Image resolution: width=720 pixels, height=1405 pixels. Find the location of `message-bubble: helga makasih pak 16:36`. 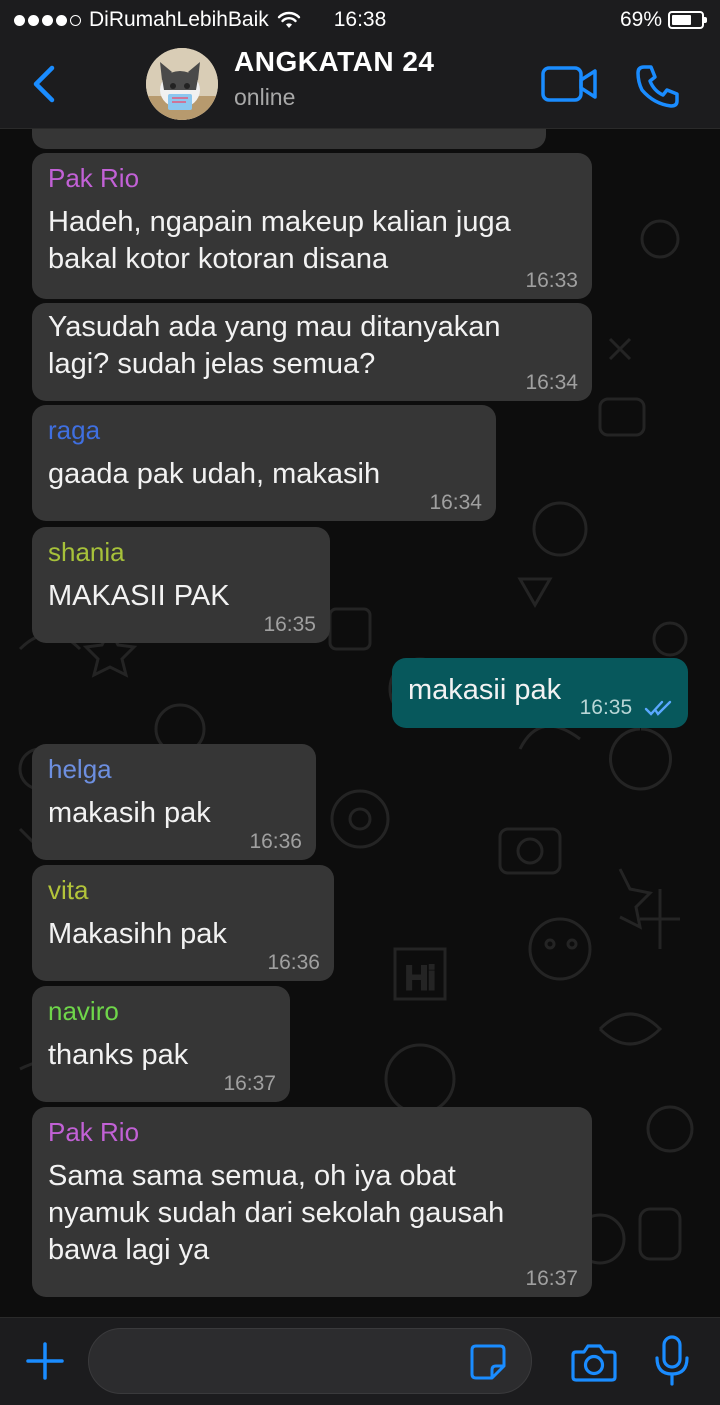

message-bubble: helga makasih pak 16:36 is located at coordinates (174, 802).